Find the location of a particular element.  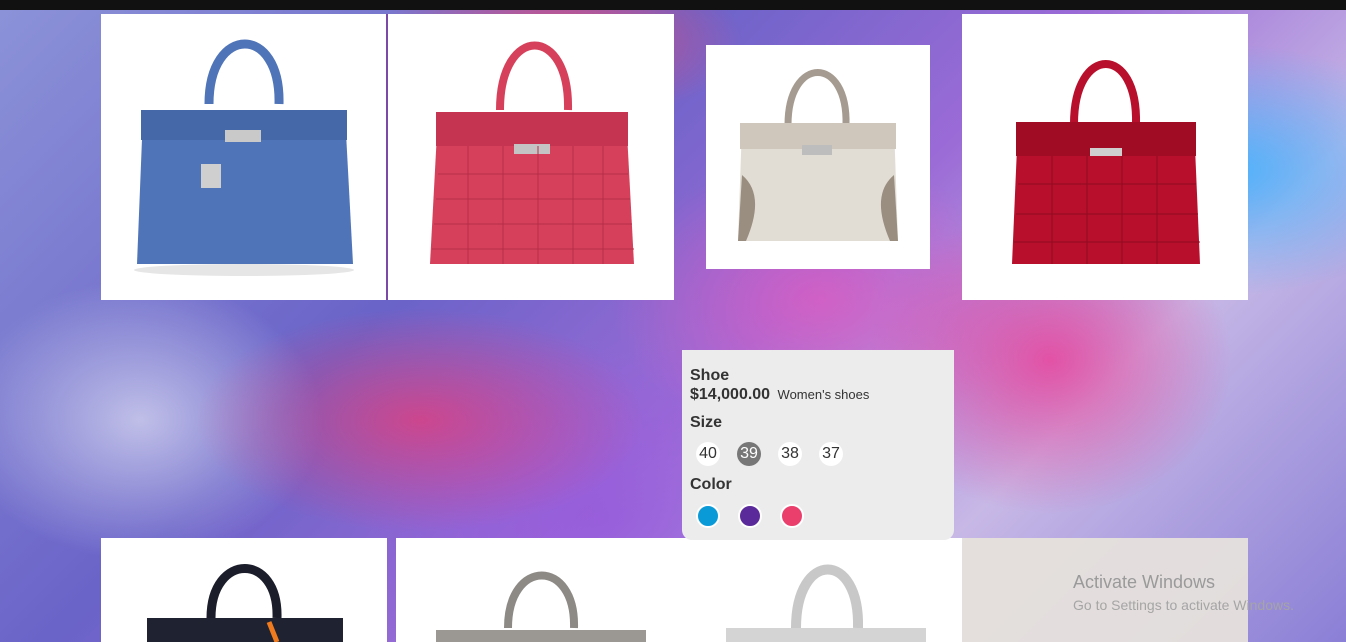

size-option-39: 39 is located at coordinates (749, 454).